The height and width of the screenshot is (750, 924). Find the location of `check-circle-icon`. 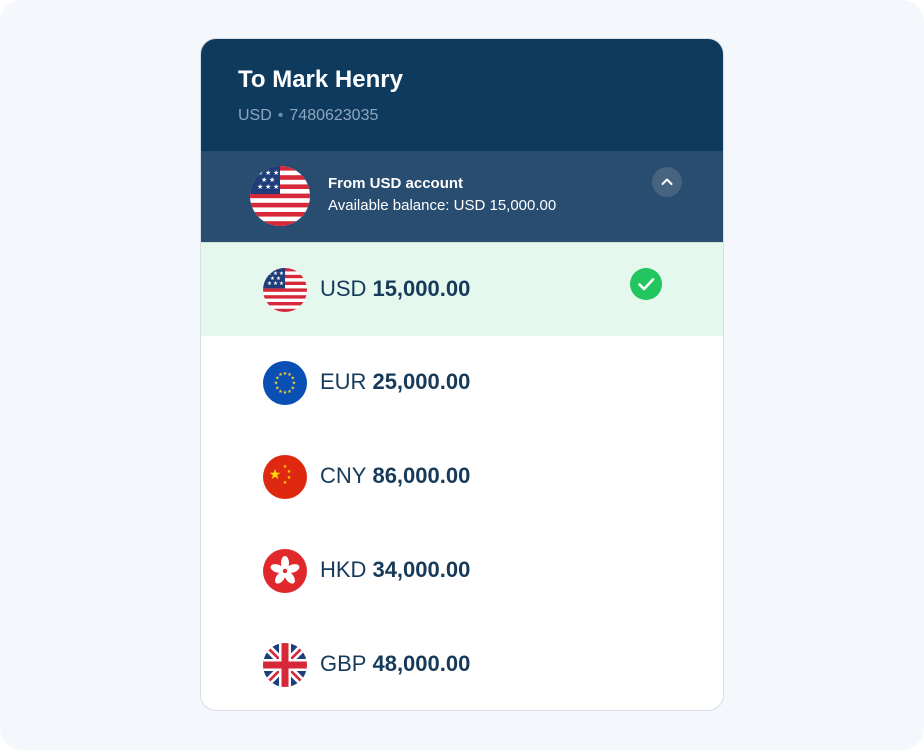

check-circle-icon is located at coordinates (646, 284).